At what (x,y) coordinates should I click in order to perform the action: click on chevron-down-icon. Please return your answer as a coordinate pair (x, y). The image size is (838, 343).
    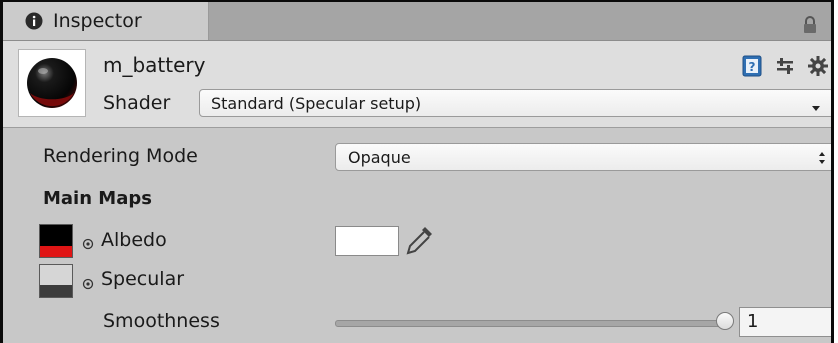
    Looking at the image, I should click on (816, 107).